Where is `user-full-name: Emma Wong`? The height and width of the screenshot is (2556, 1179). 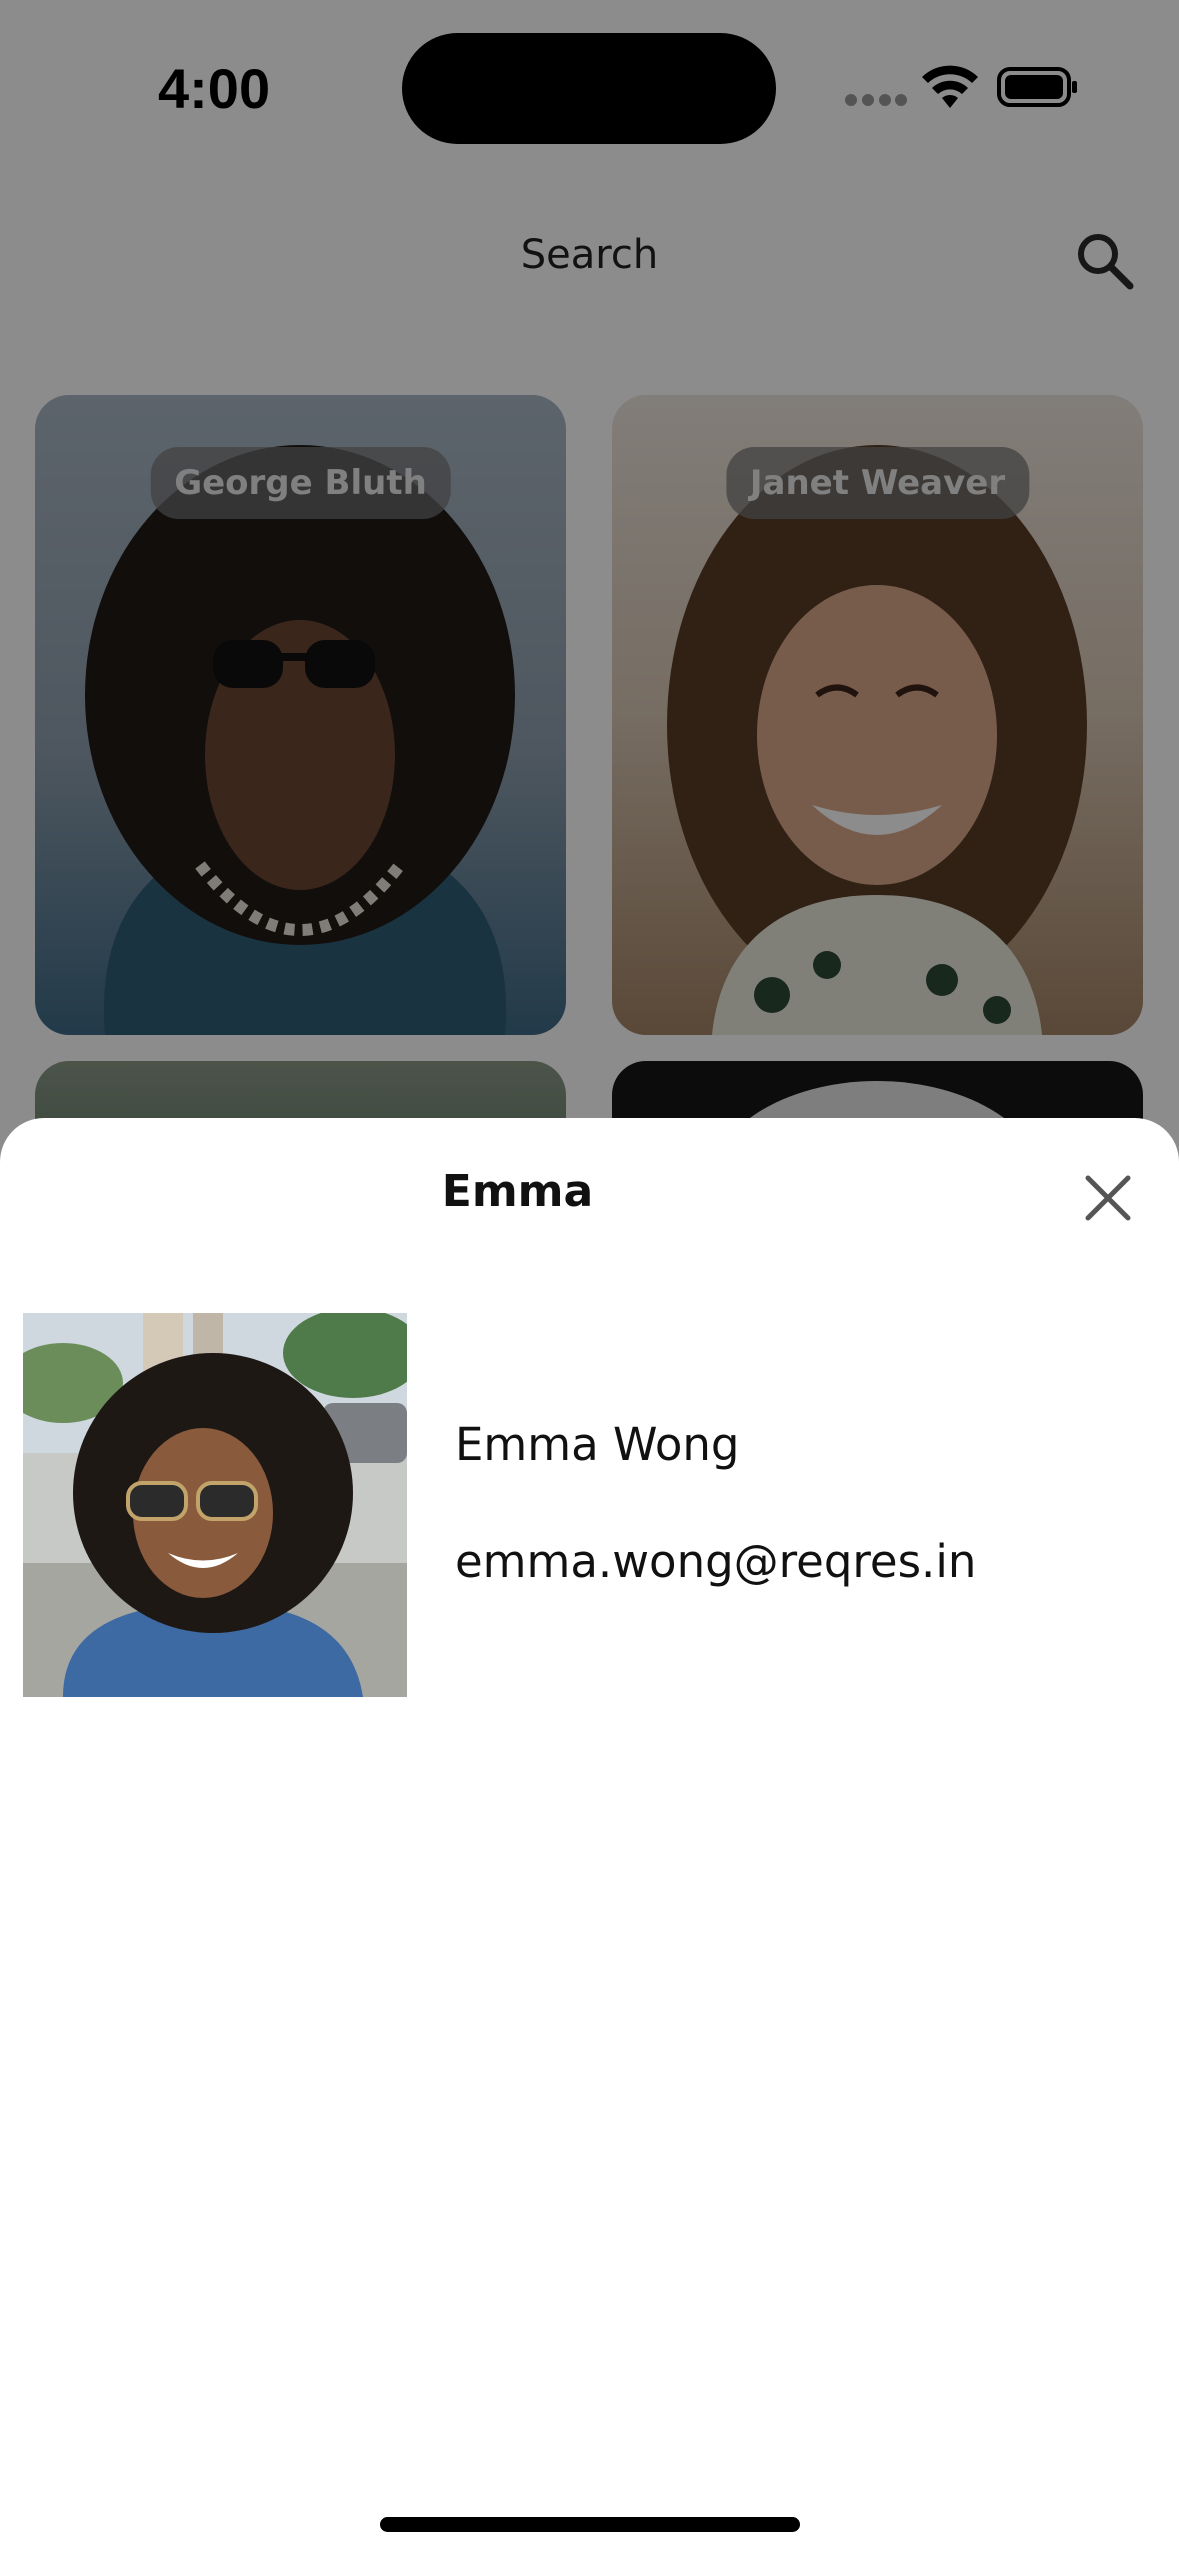 user-full-name: Emma Wong is located at coordinates (597, 1444).